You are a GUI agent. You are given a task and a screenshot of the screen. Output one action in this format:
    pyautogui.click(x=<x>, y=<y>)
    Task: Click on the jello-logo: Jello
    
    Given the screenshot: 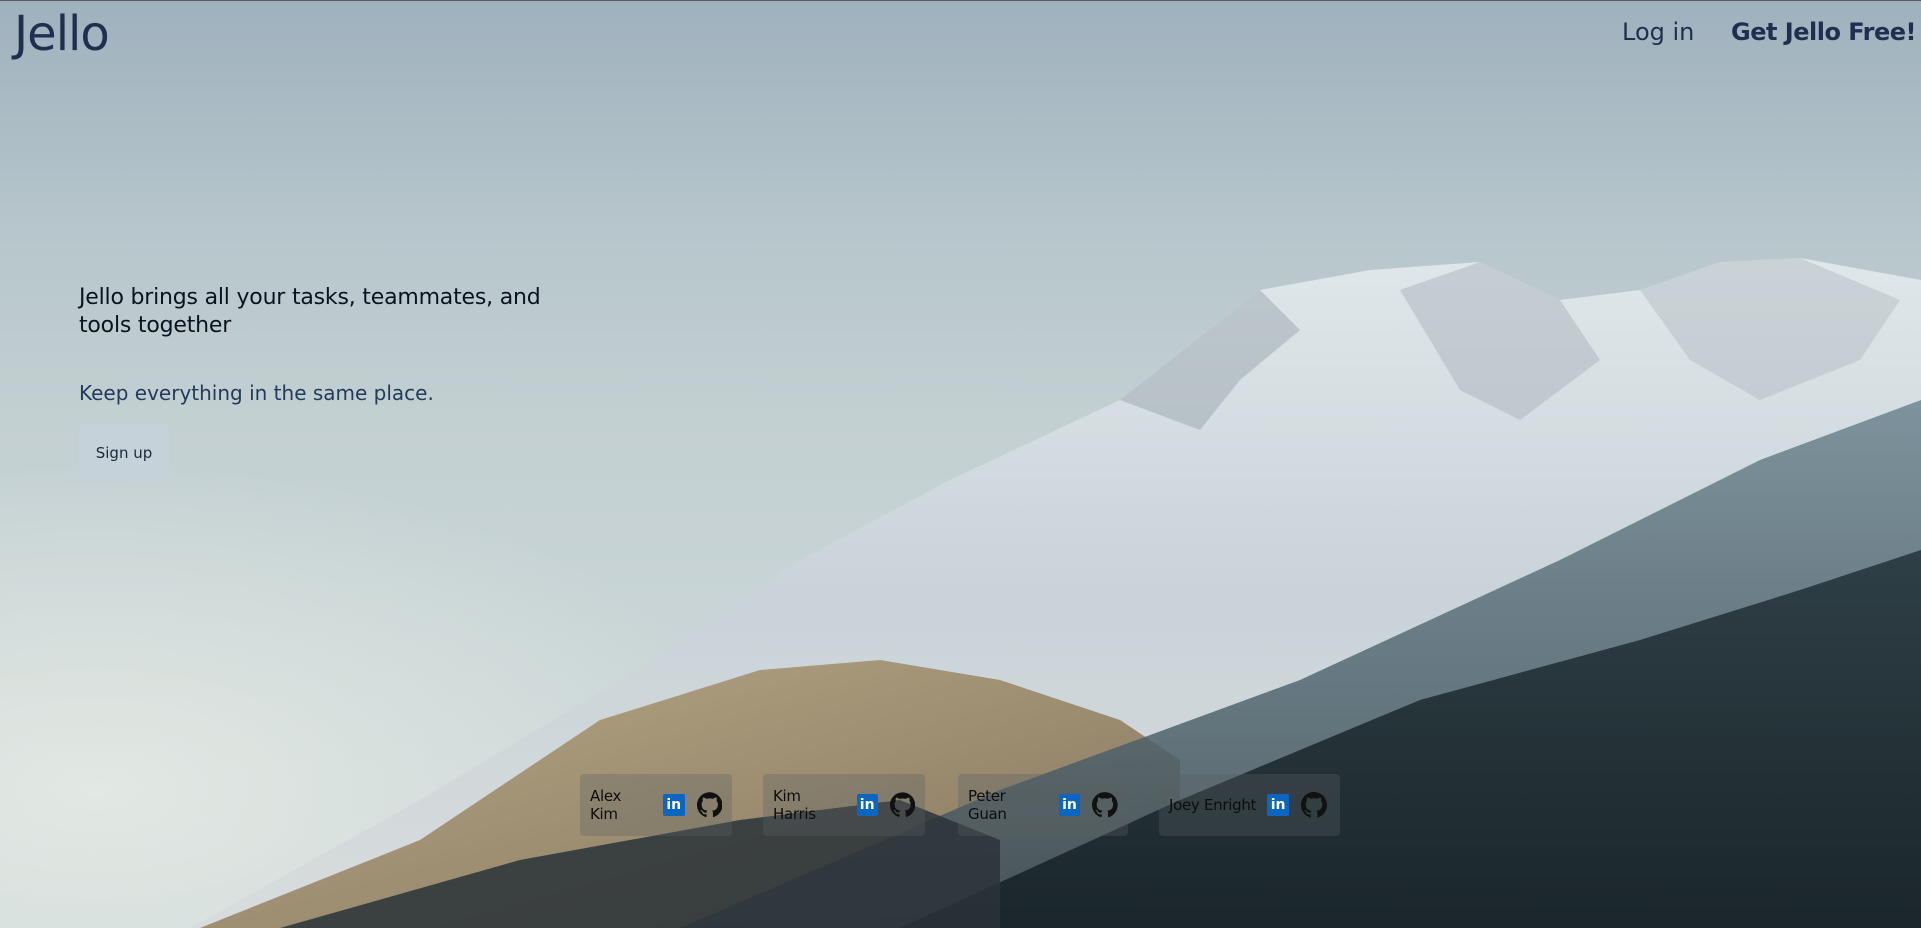 What is the action you would take?
    pyautogui.click(x=62, y=34)
    